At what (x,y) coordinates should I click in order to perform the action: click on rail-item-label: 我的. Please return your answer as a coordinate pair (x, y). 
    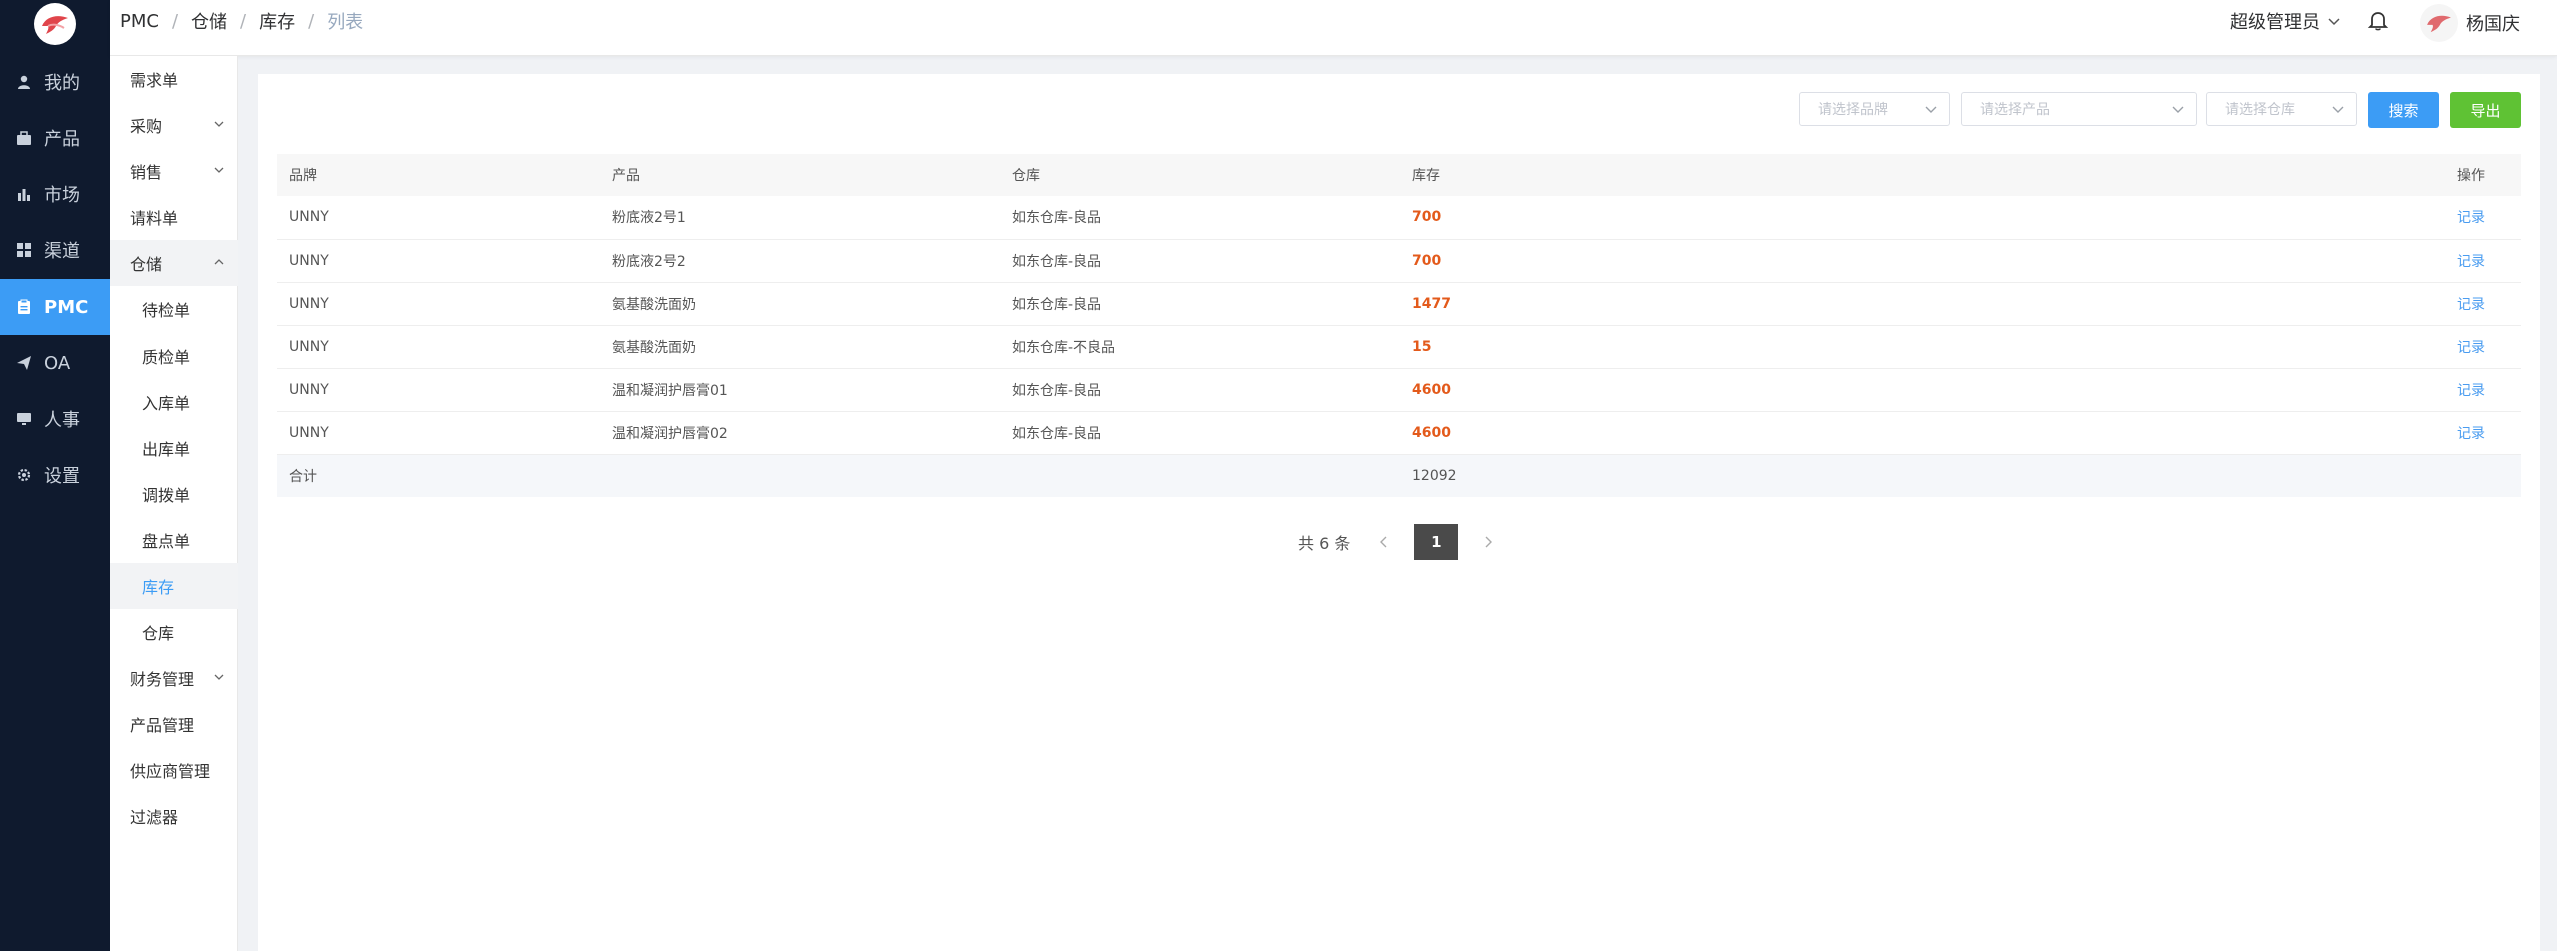
    Looking at the image, I should click on (62, 83).